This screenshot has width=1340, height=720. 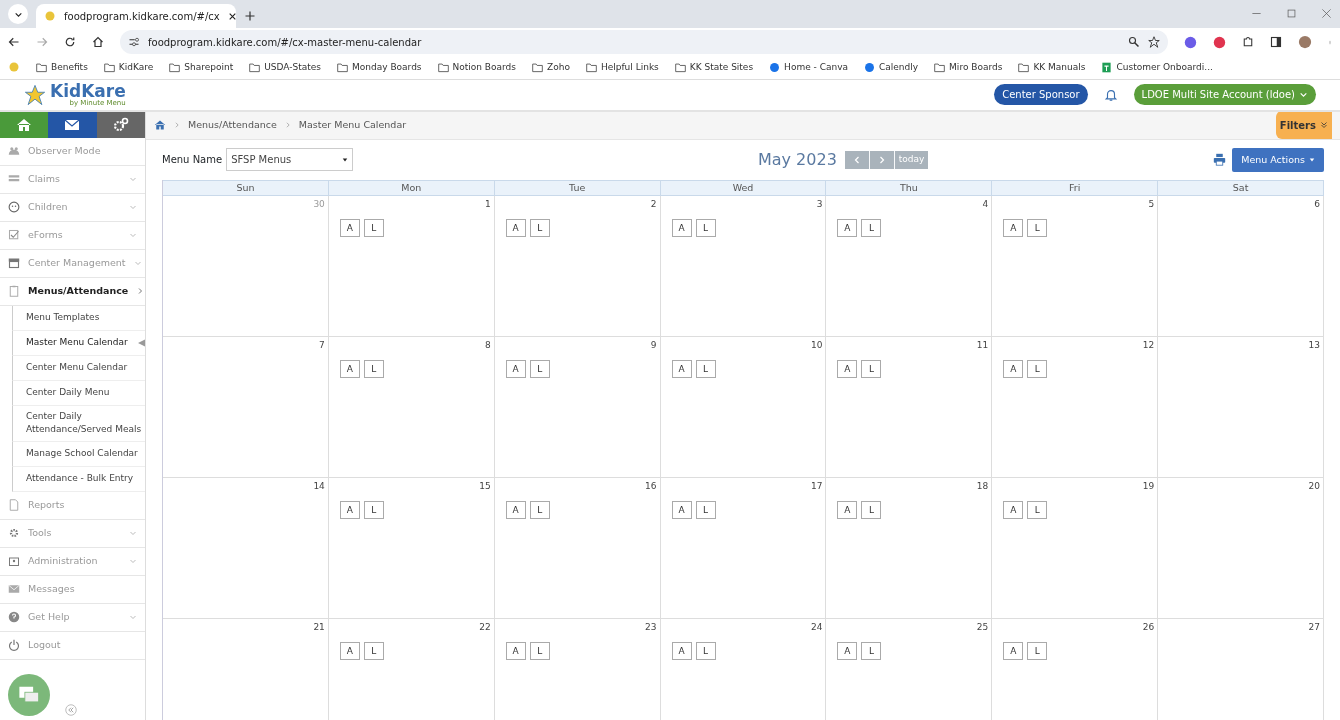 I want to click on profile-avatar-icon, so click(x=1305, y=42).